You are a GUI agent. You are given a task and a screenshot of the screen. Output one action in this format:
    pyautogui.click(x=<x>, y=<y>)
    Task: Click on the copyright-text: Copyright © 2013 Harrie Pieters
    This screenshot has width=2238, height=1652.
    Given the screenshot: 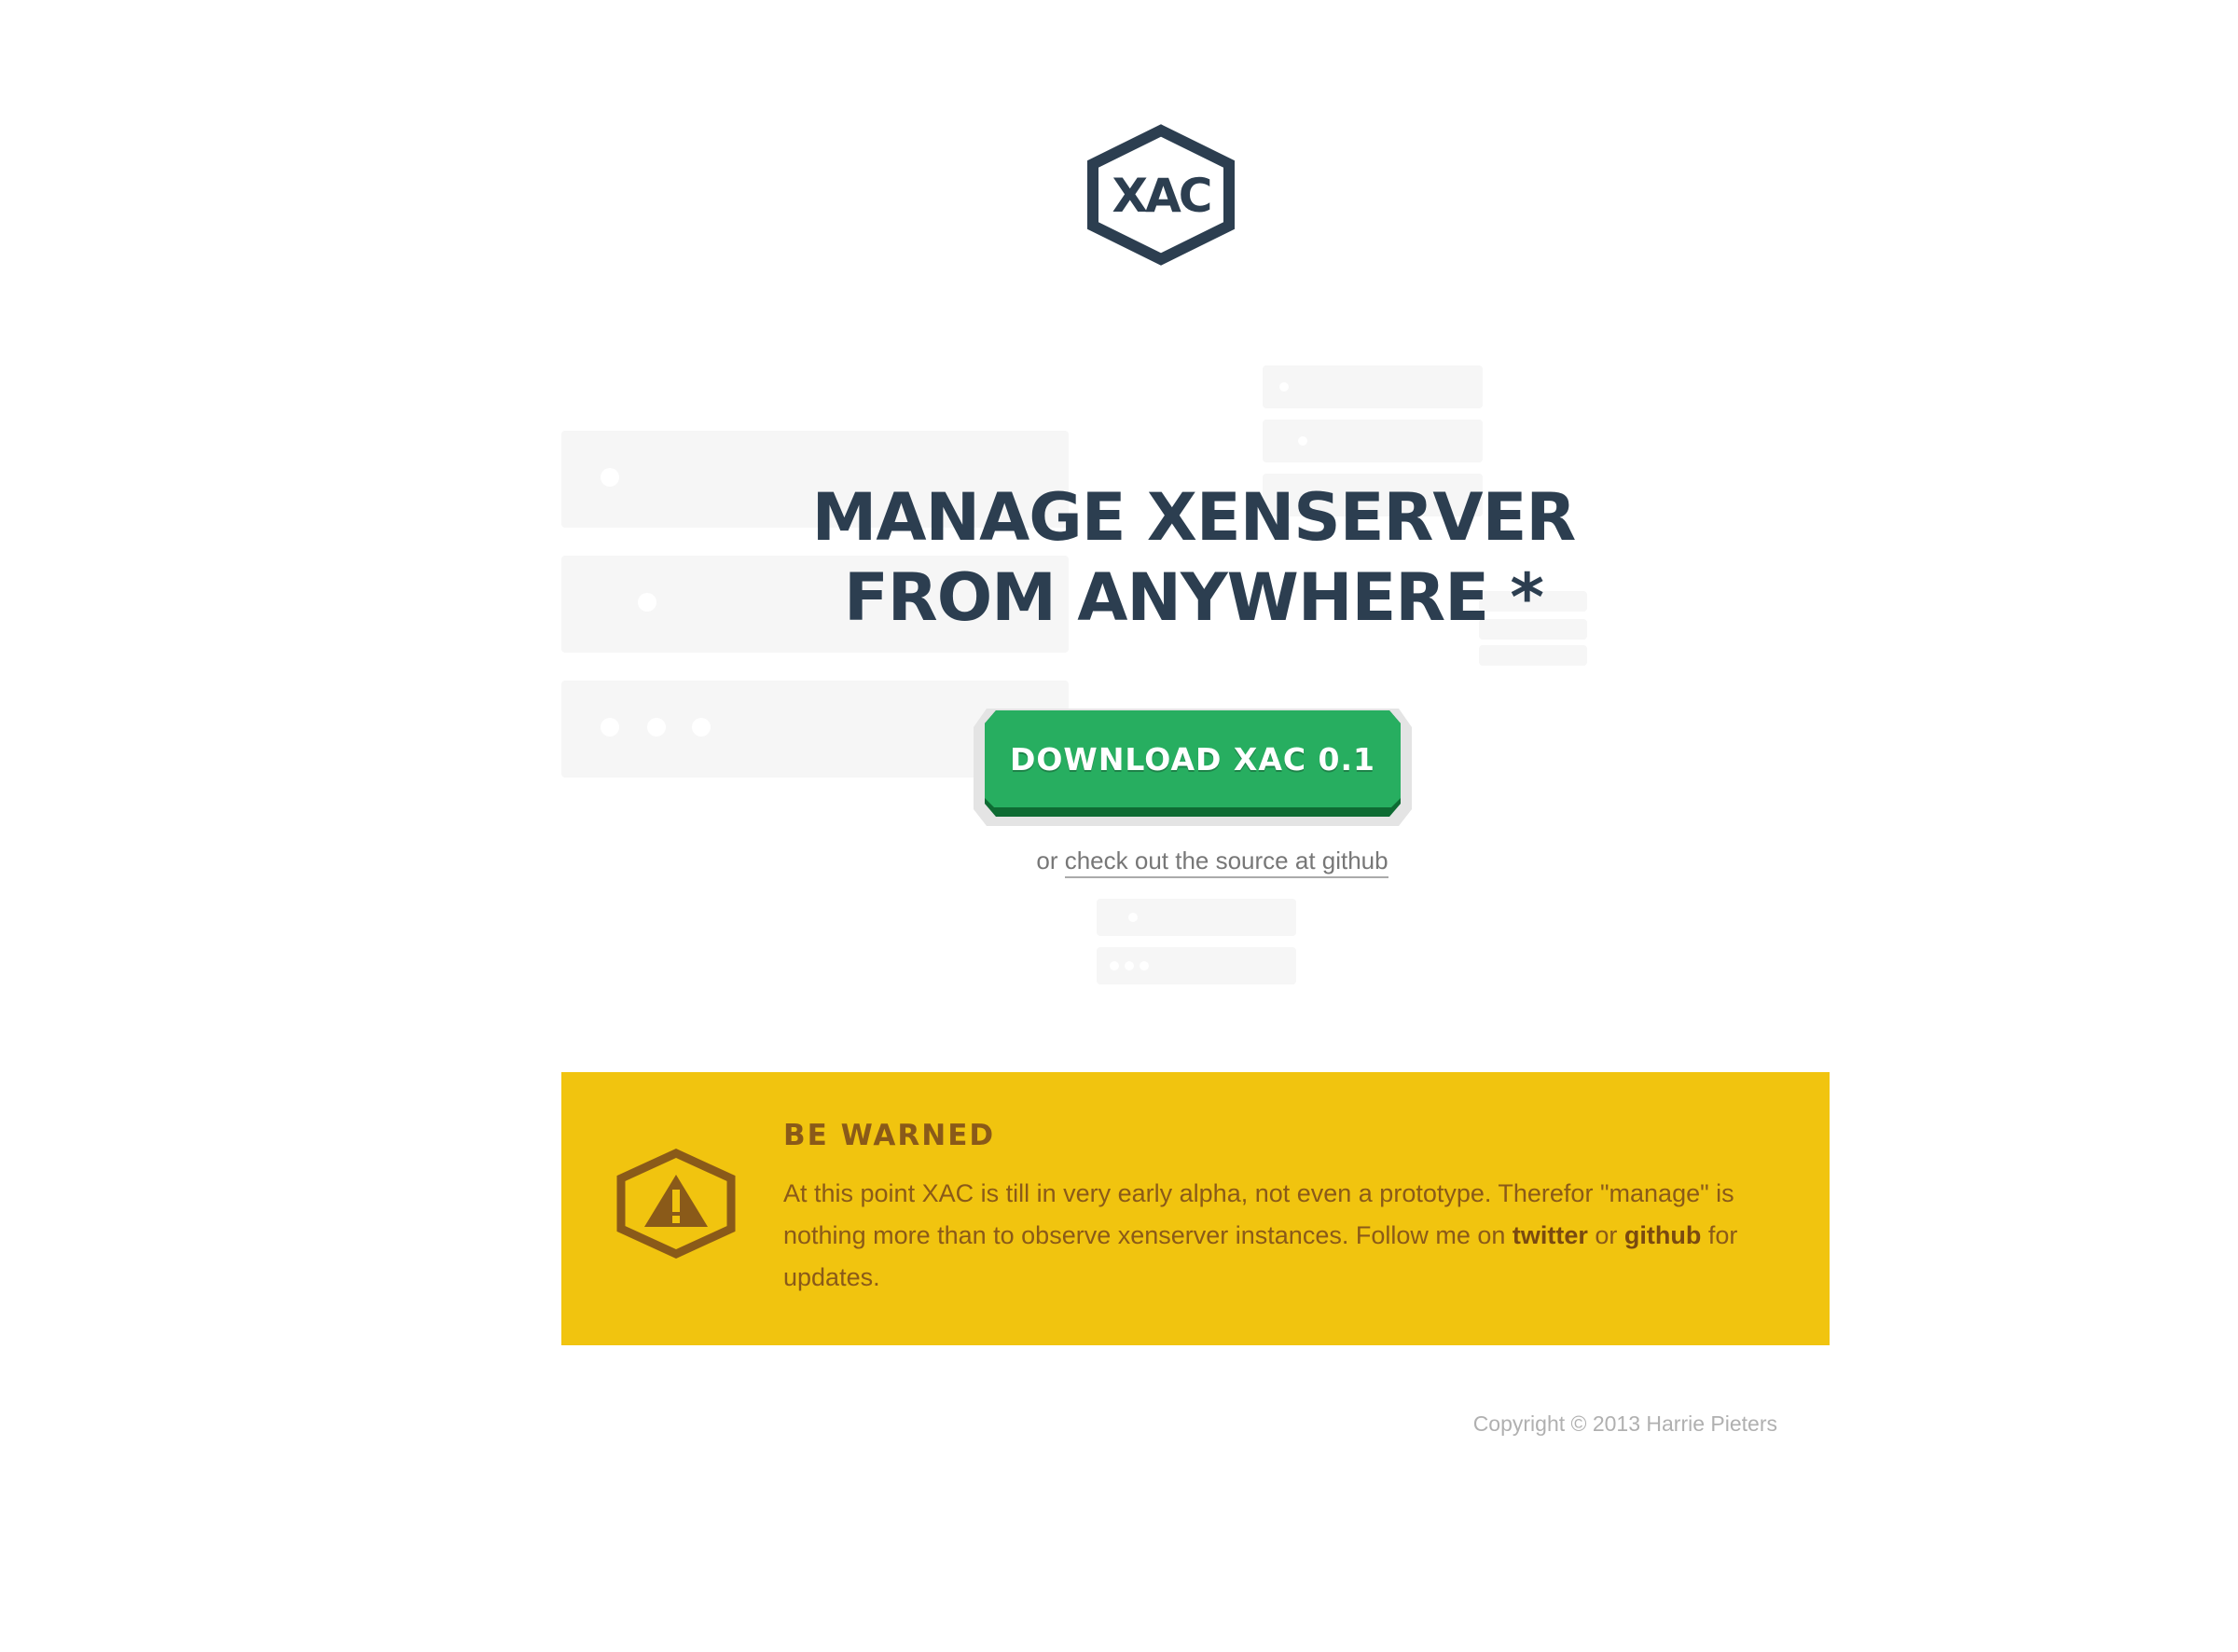 What is the action you would take?
    pyautogui.click(x=1624, y=1424)
    